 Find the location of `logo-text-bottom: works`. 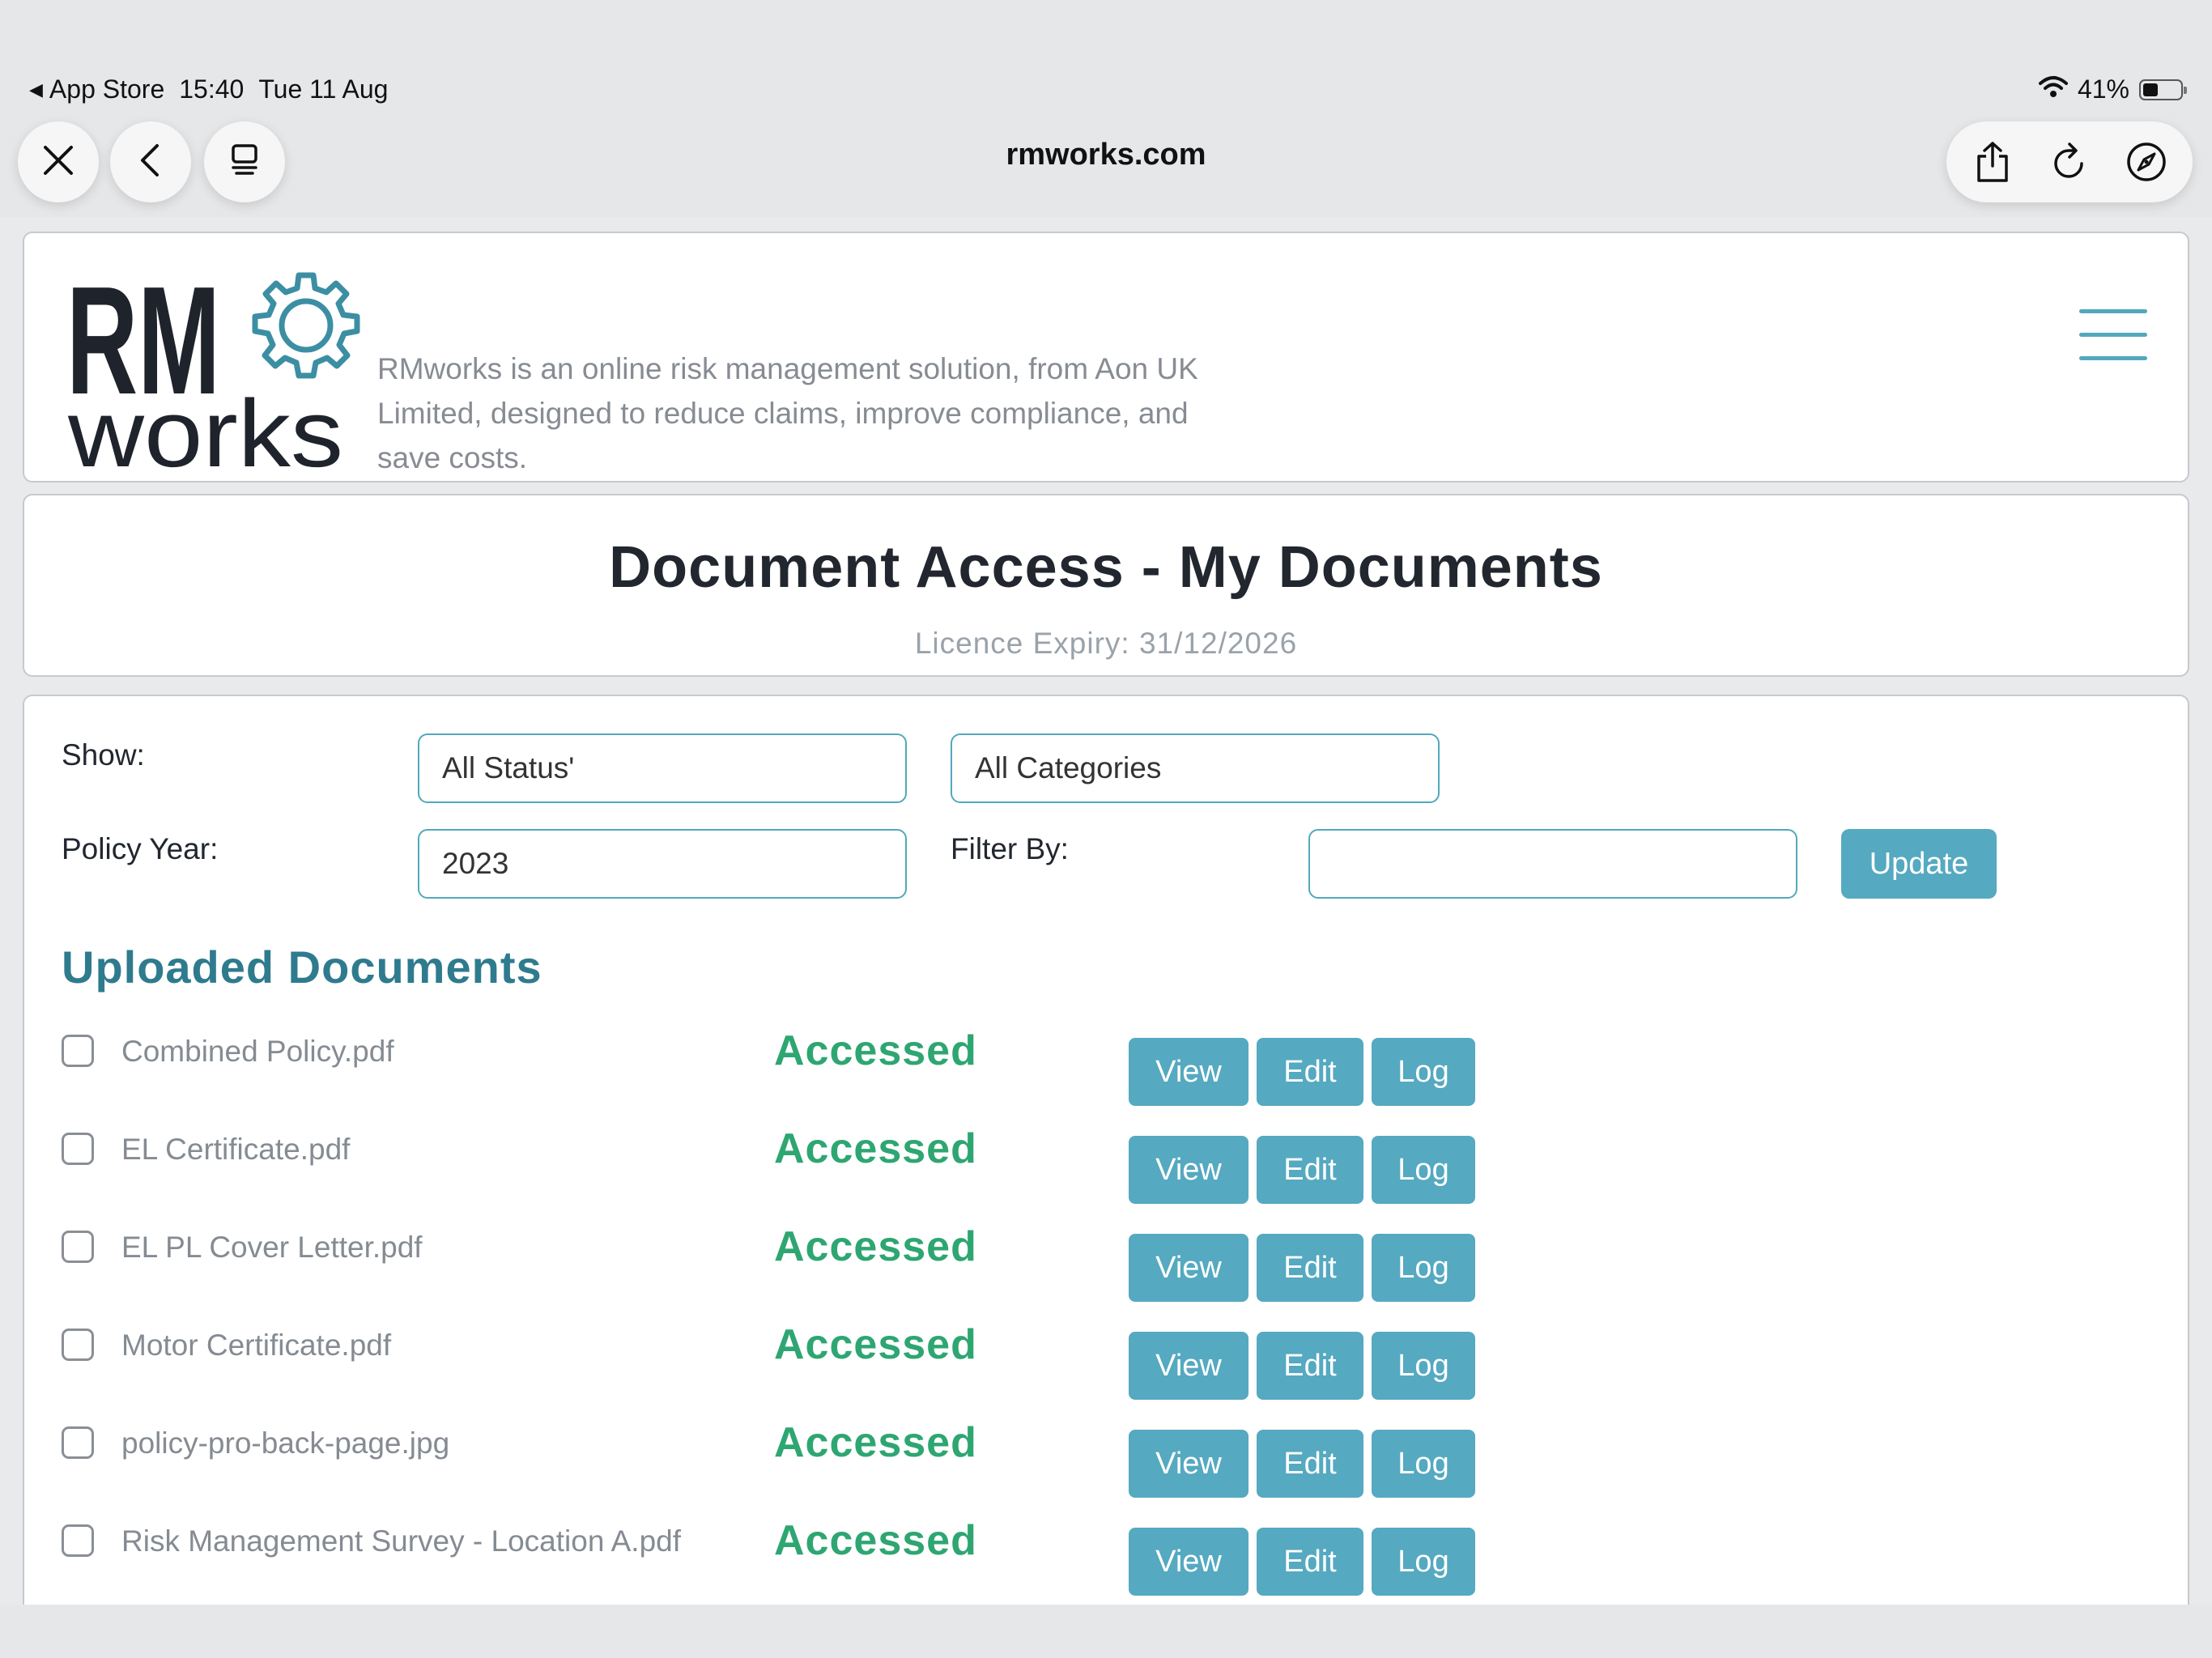

logo-text-bottom: works is located at coordinates (205, 427).